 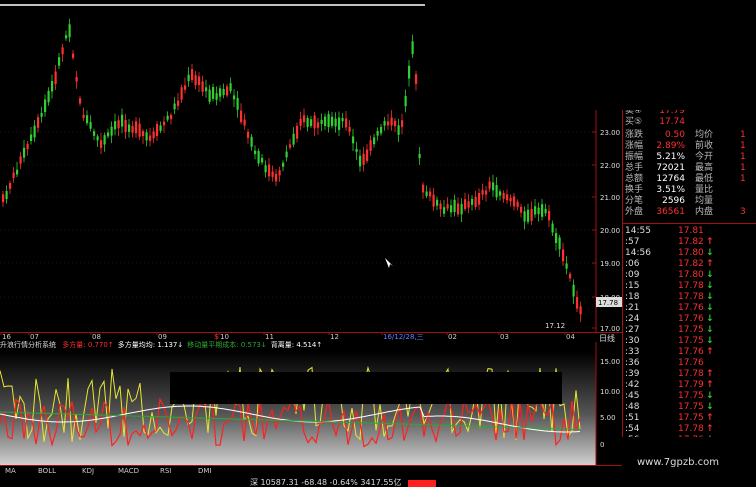 I want to click on tab-boll: BOLL, so click(x=47, y=471).